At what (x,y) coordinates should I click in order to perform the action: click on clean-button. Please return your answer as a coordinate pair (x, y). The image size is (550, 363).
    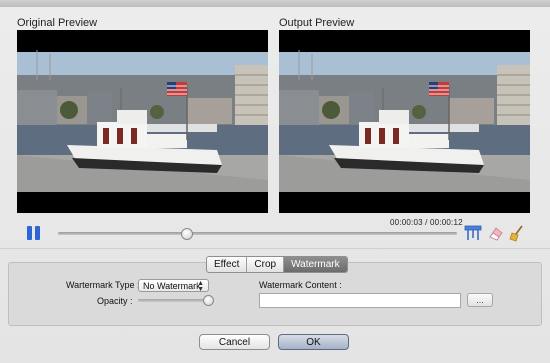
    Looking at the image, I should click on (517, 233).